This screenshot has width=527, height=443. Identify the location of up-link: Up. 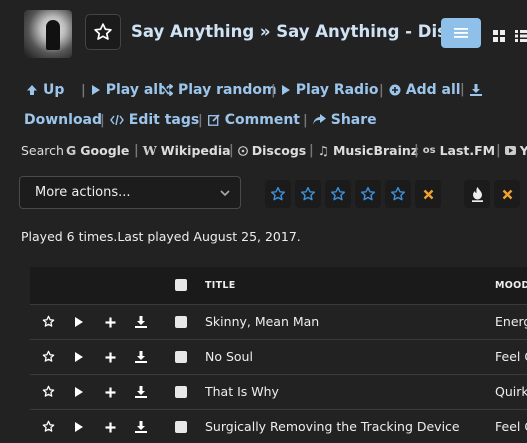
(45, 90).